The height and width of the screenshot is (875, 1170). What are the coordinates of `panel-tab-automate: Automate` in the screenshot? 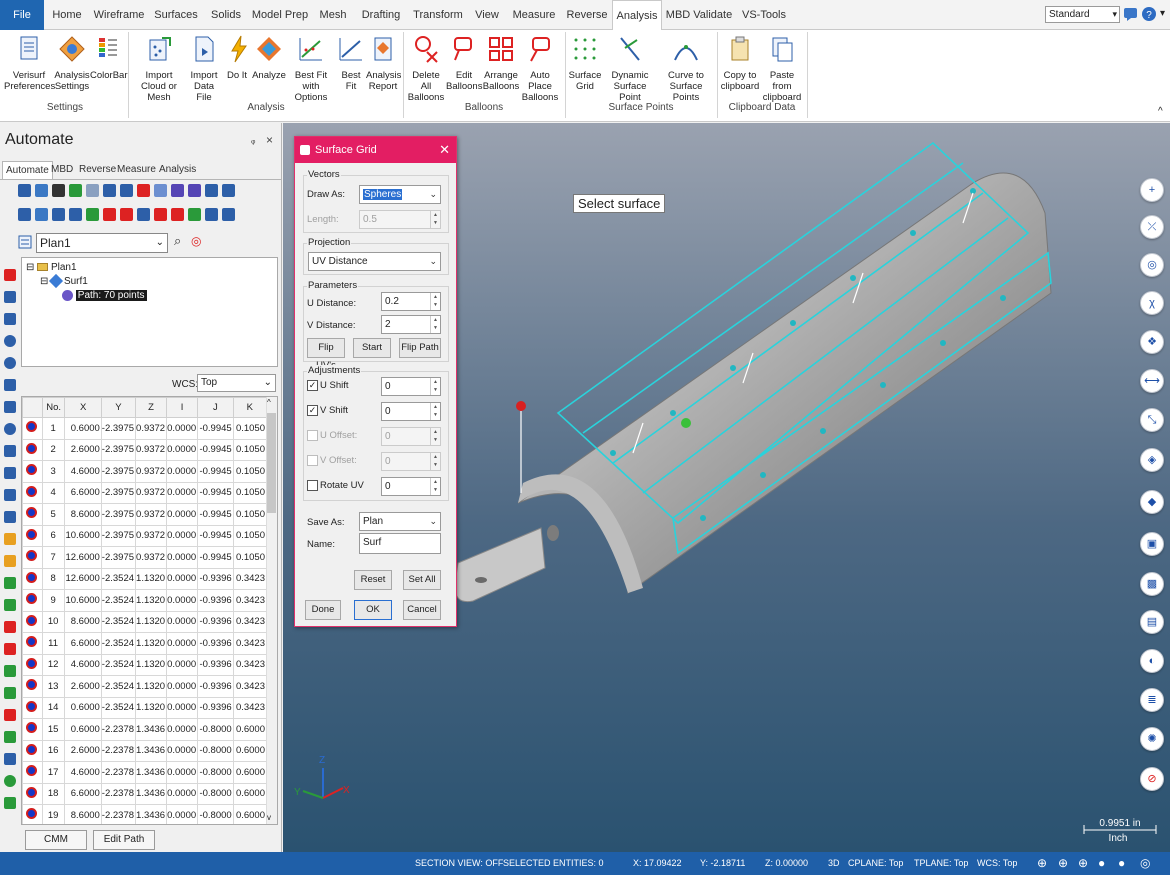 It's located at (27, 170).